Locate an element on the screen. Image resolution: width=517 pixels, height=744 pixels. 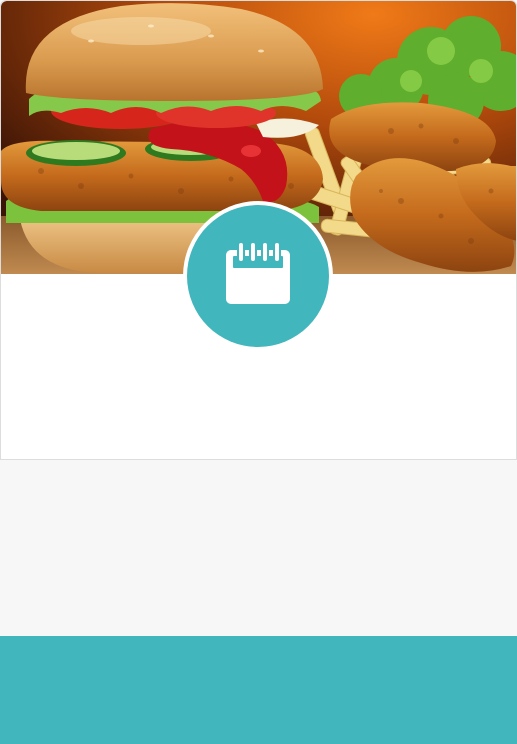
calendar-icon is located at coordinates (258, 275).